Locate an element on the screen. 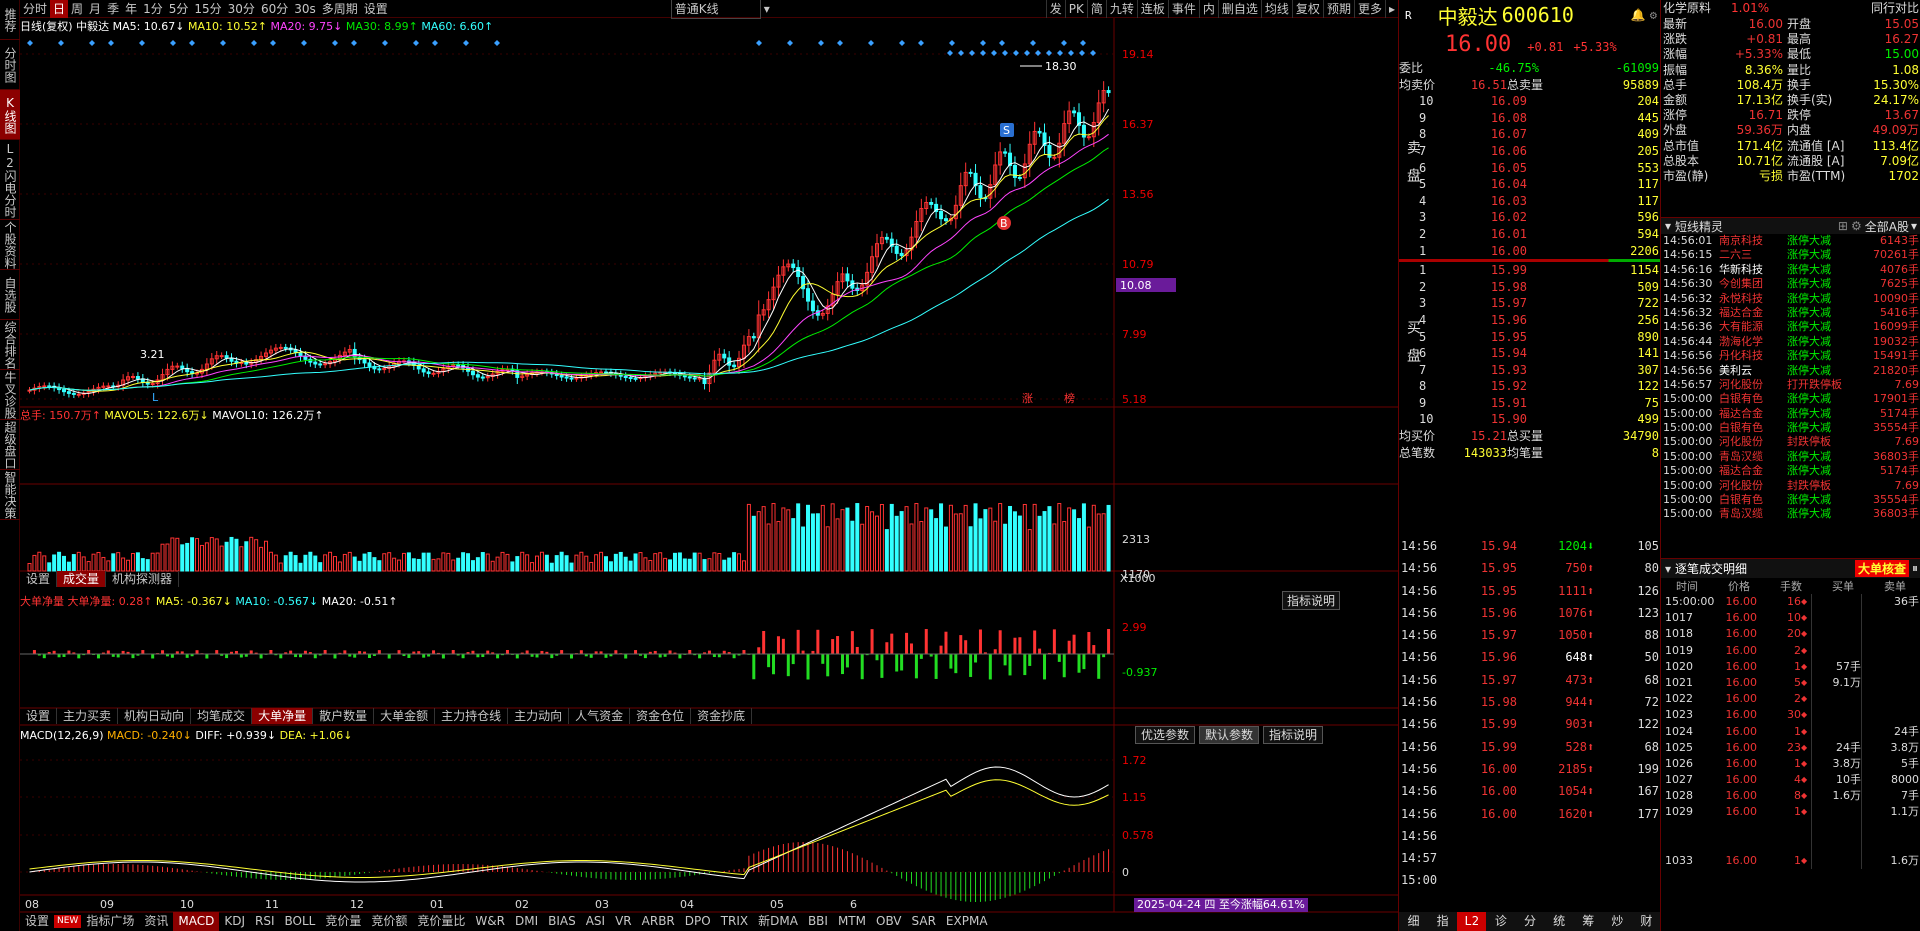  panel-tab-7: 炒 is located at coordinates (1617, 921).